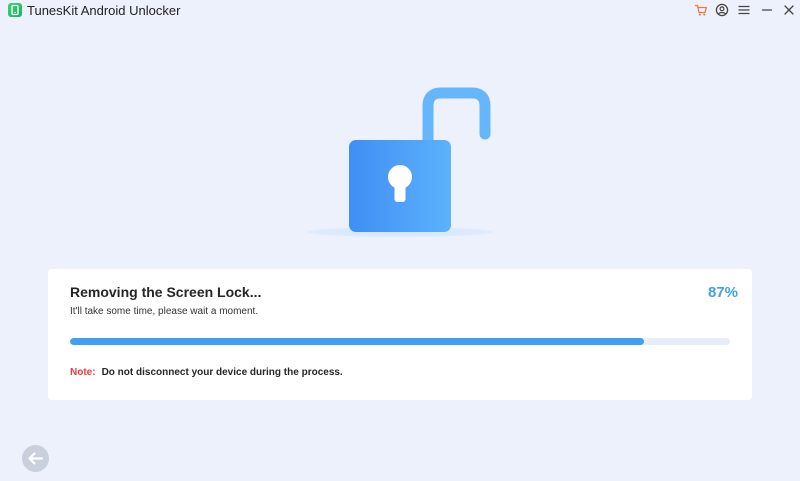 The width and height of the screenshot is (800, 481). I want to click on progress-bar-fill, so click(357, 341).